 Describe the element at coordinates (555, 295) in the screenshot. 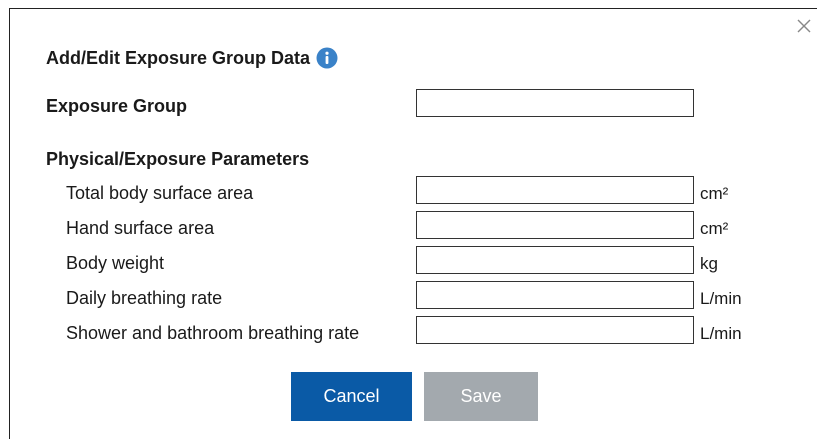

I see `daily-breathing-rate-input` at that location.